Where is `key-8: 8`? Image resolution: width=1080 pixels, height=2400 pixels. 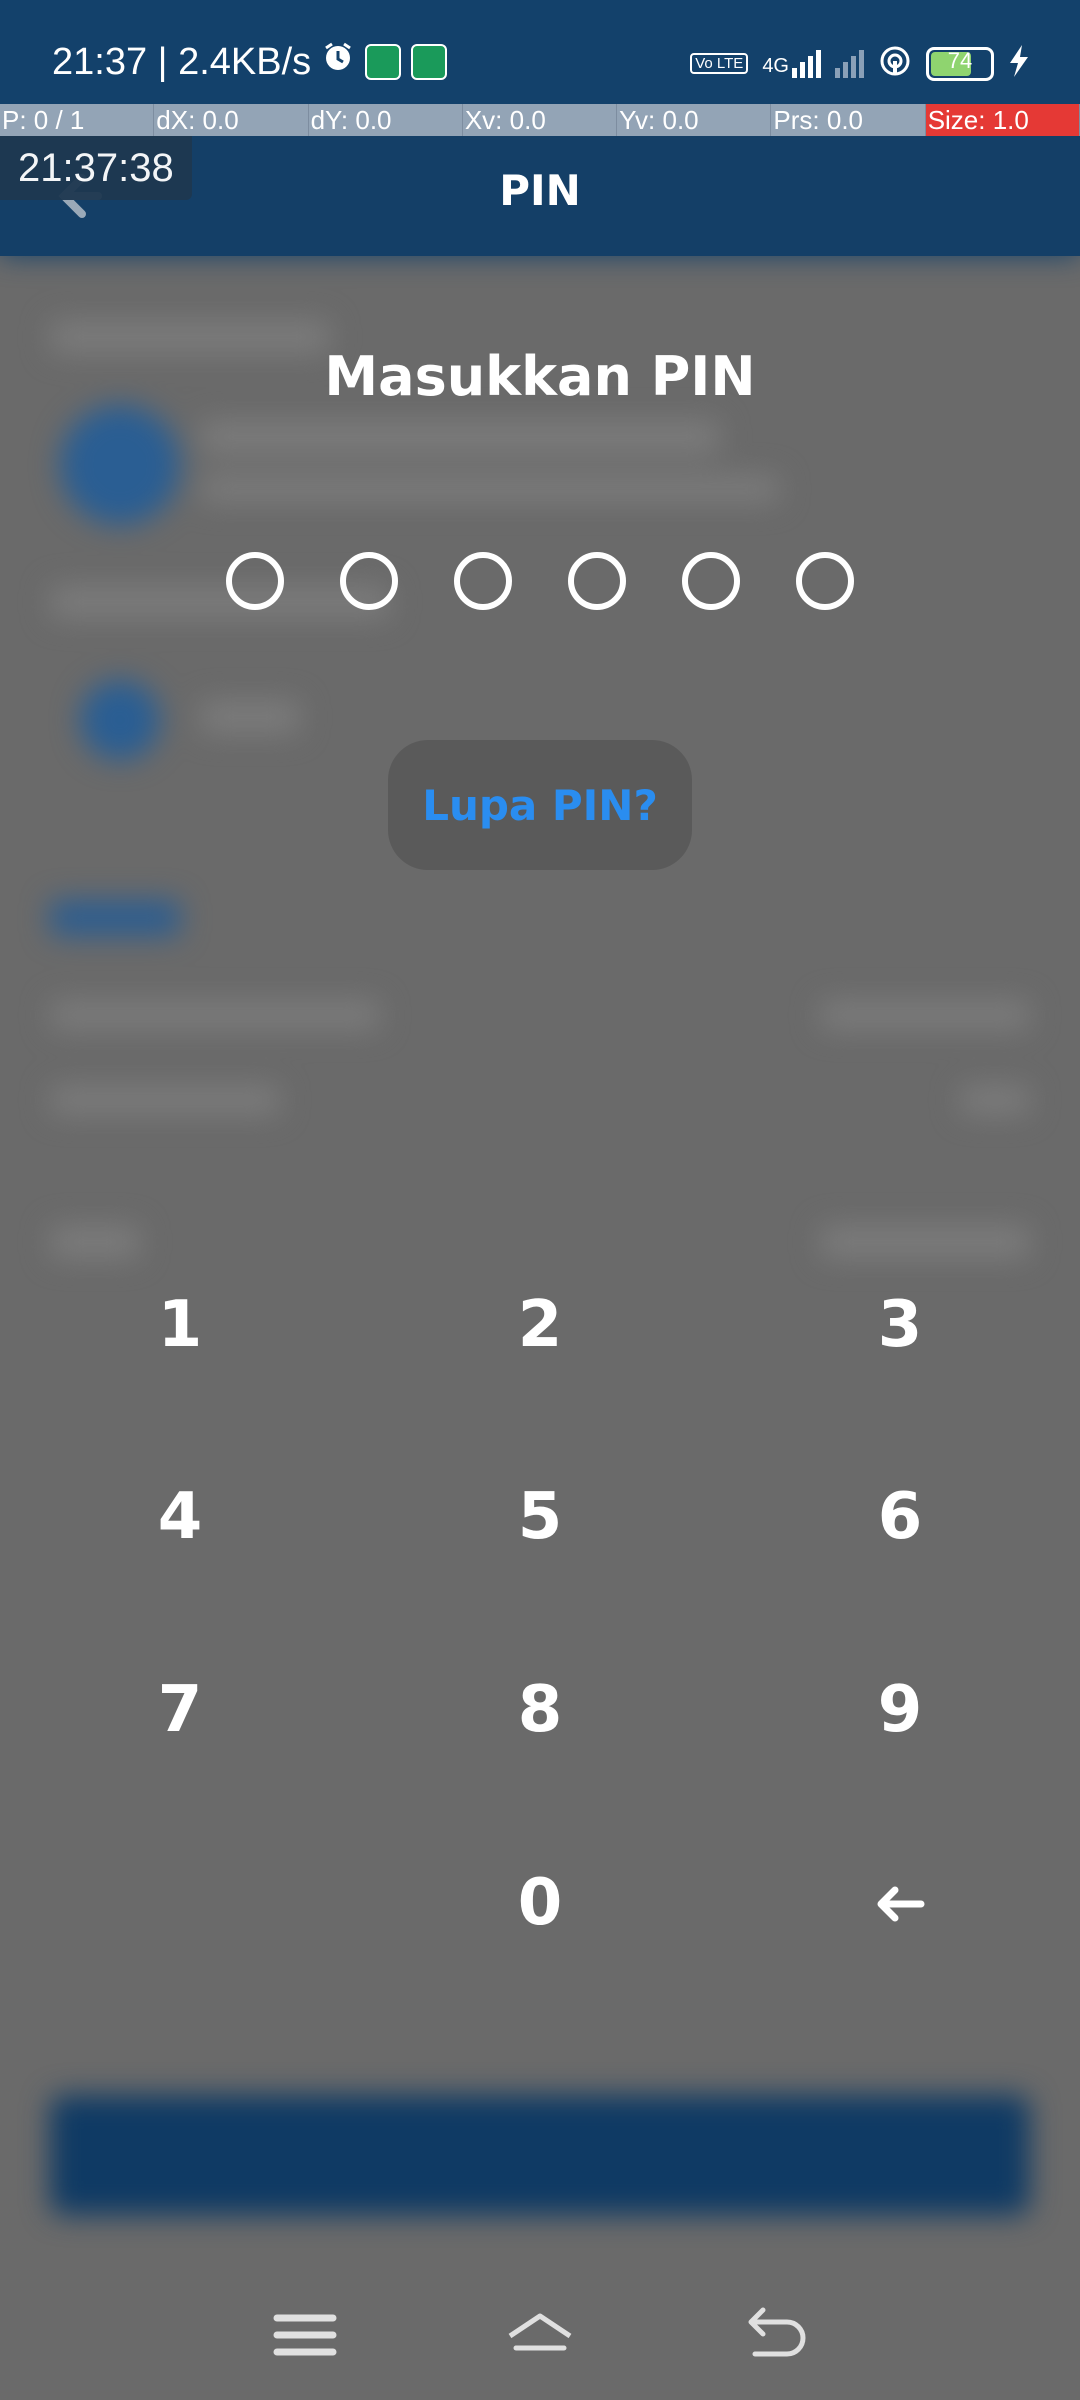 key-8: 8 is located at coordinates (540, 1710).